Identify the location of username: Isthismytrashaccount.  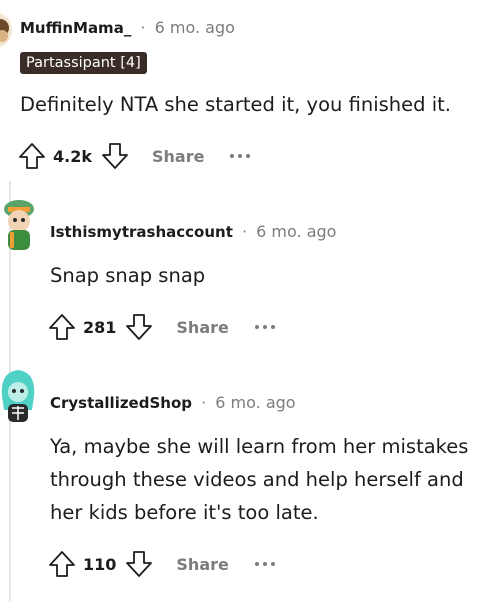
(141, 232).